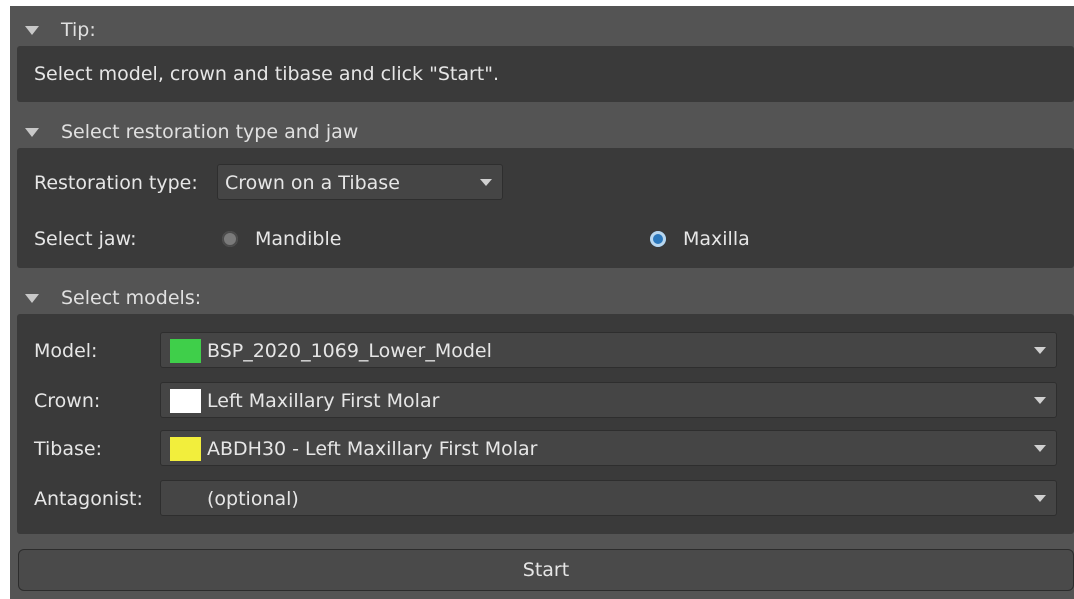 Image resolution: width=1074 pixels, height=599 pixels. I want to click on model-value: BSP_2020_1069_Lower_Model, so click(349, 351).